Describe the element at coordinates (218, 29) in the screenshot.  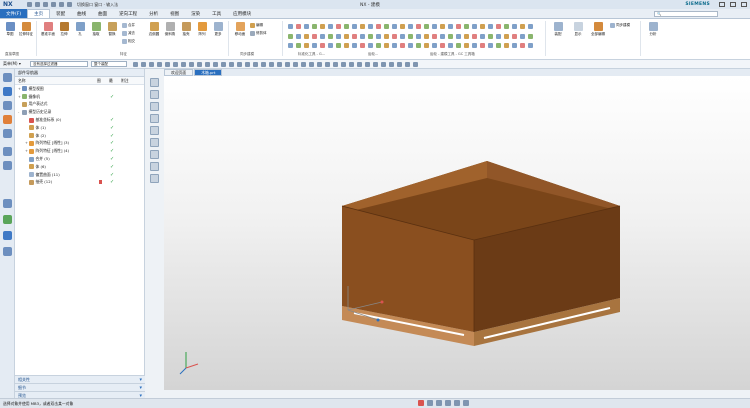
I see `more-button: 更多` at that location.